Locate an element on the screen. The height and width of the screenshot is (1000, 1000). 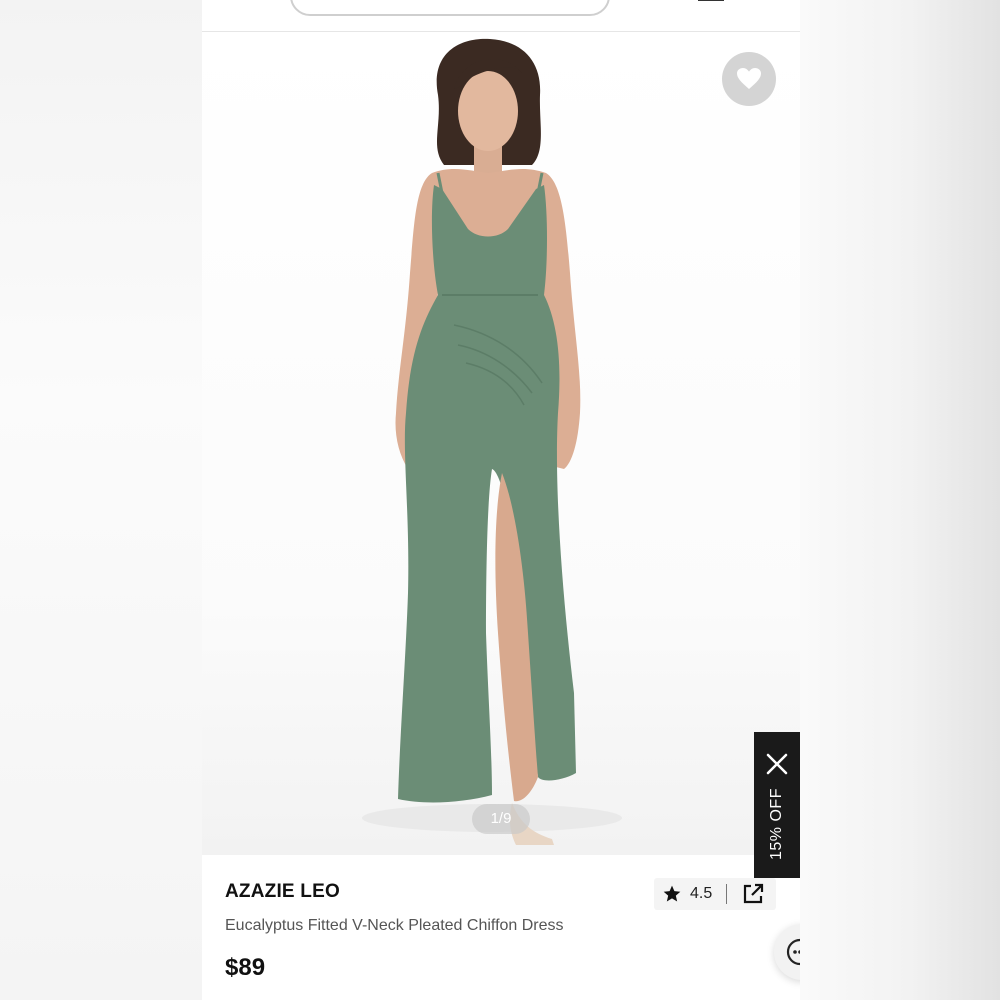
promo-tab: 15% OFF is located at coordinates (777, 805).